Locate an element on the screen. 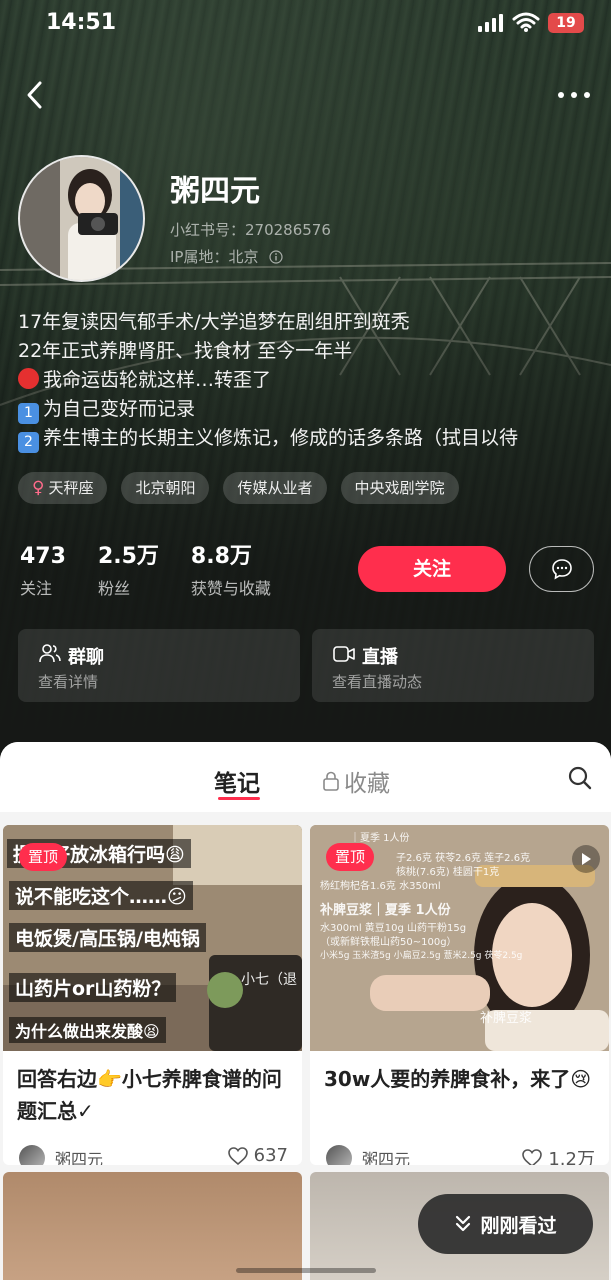 This screenshot has height=1280, width=611. back-icon is located at coordinates (37, 95).